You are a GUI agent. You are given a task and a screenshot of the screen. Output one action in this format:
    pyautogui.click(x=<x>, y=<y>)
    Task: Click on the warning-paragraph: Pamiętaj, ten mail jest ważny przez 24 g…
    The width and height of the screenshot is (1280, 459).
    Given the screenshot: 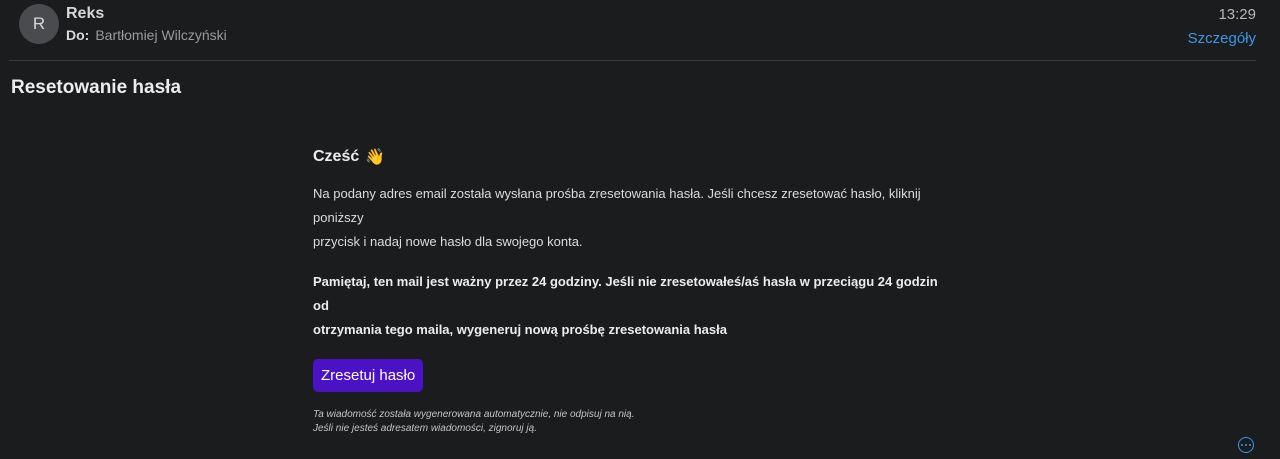 What is the action you would take?
    pyautogui.click(x=633, y=306)
    